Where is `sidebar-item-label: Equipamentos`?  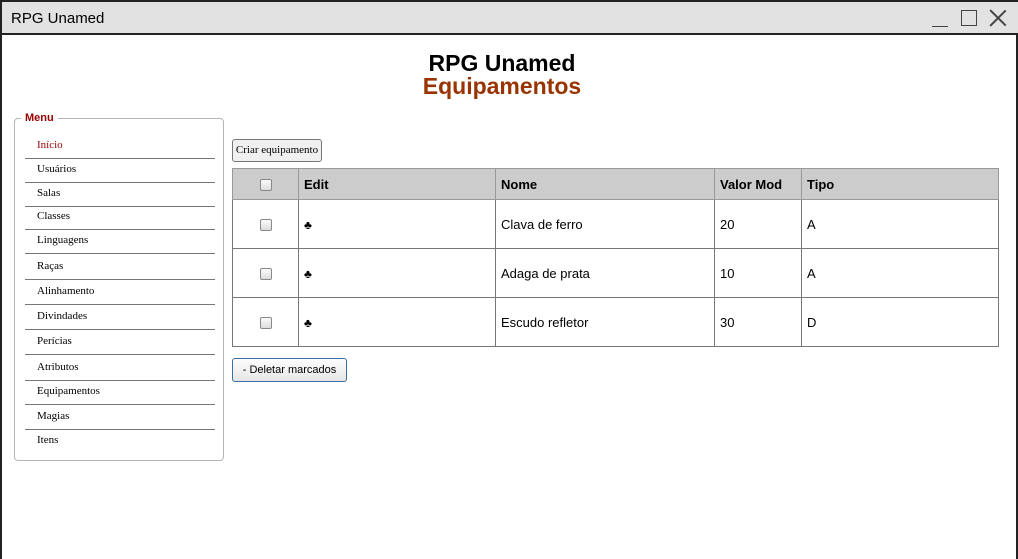 sidebar-item-label: Equipamentos is located at coordinates (68, 391).